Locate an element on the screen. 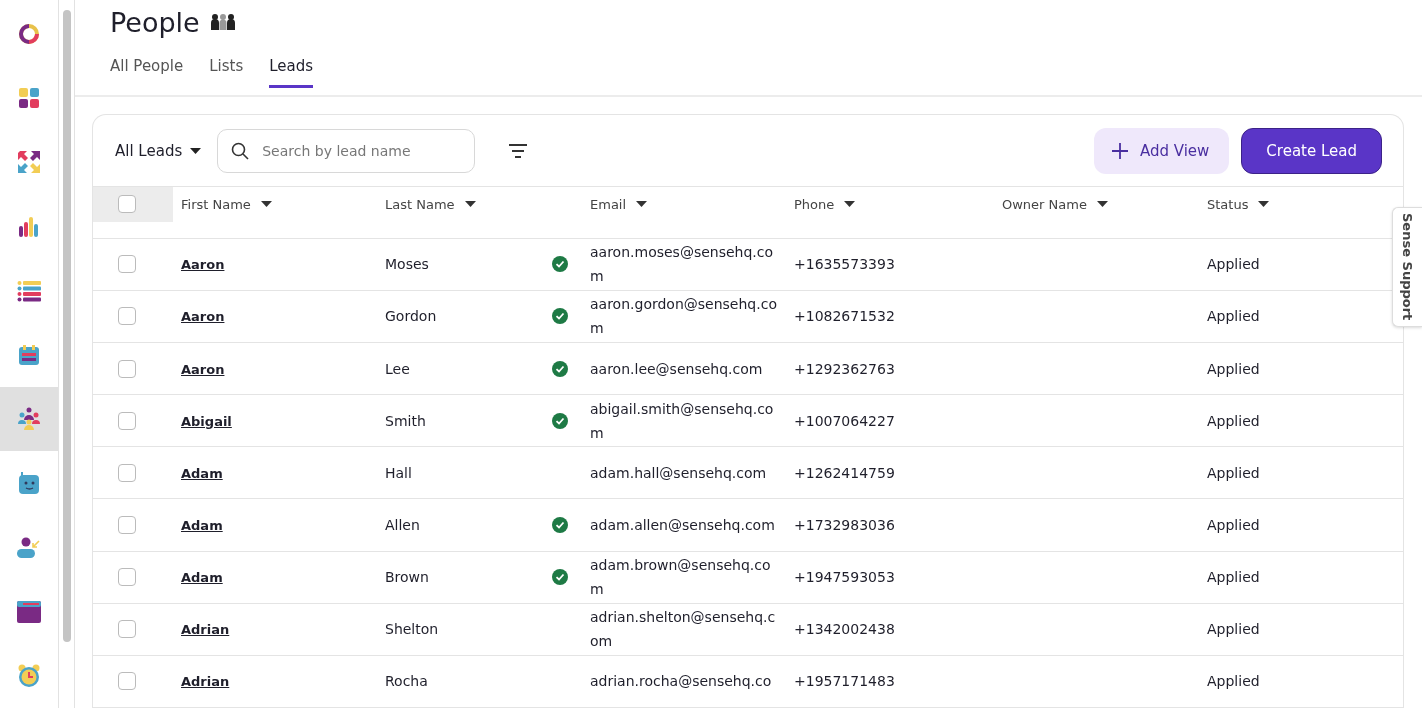 This screenshot has width=1422, height=708. table-cell-text: adrian.rocha@sensehq.co is located at coordinates (681, 682).